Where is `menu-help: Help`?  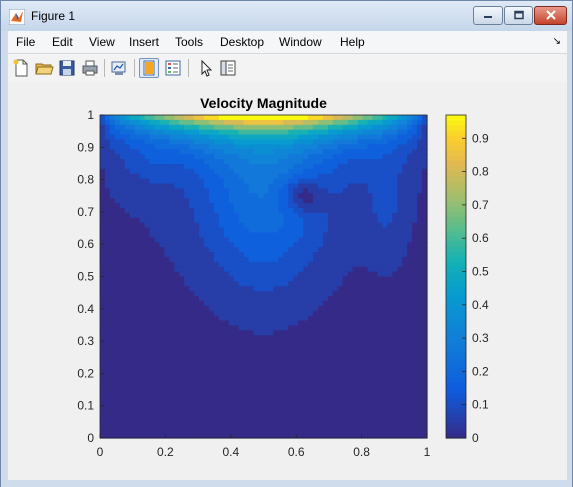
menu-help: Help is located at coordinates (352, 42).